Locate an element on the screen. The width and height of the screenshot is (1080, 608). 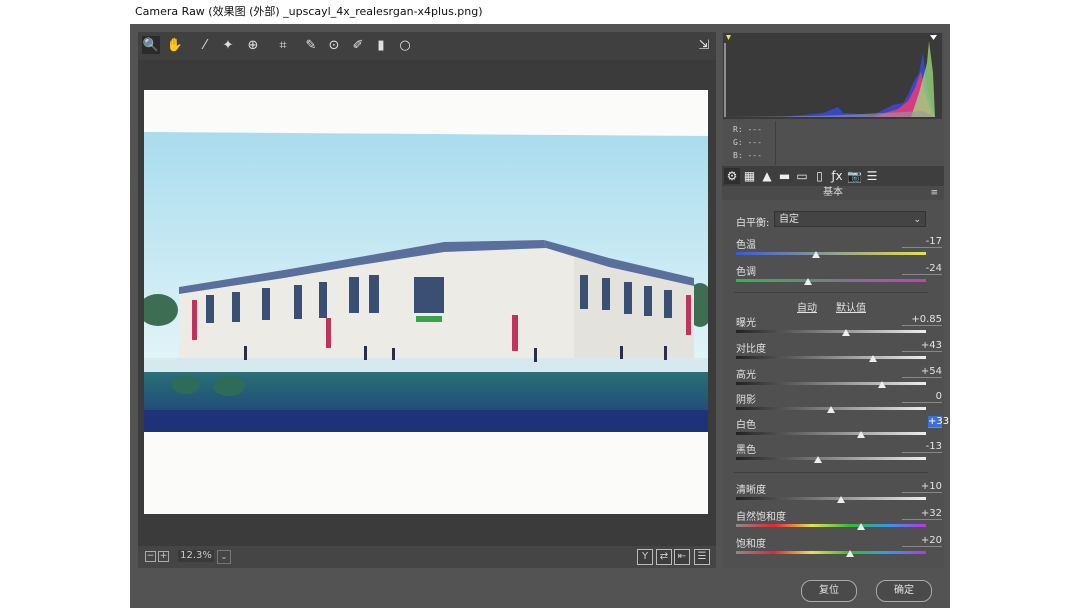
panel-menu-icon: ≡ is located at coordinates (934, 193).